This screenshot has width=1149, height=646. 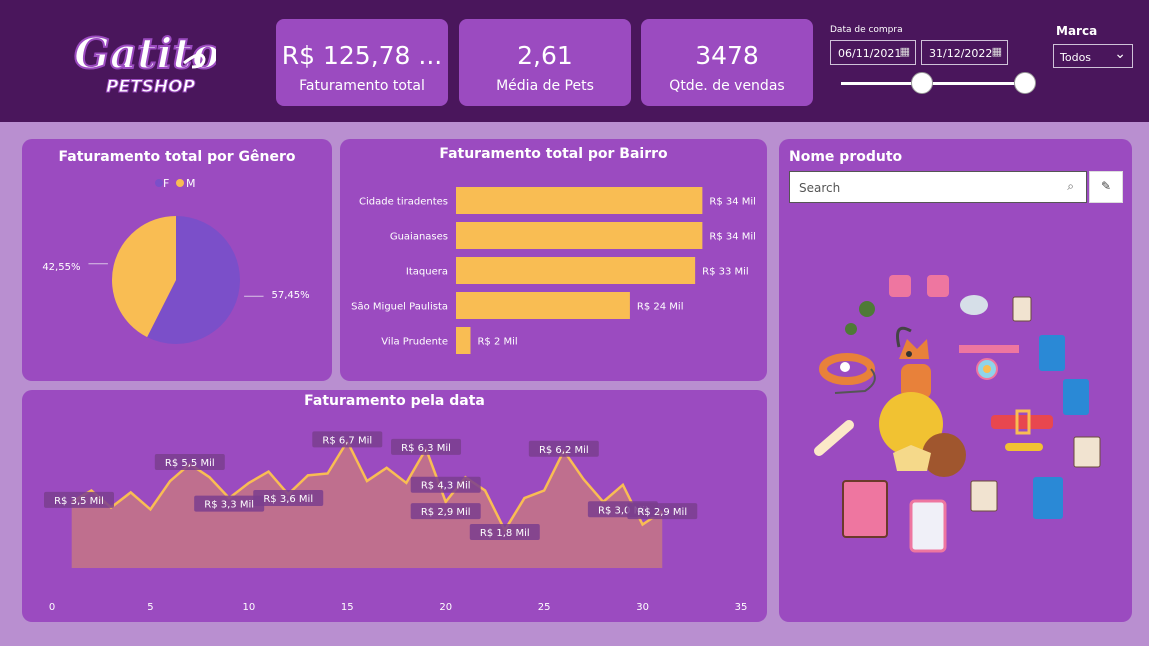 What do you see at coordinates (191, 183) in the screenshot?
I see `legend-label-m: M` at bounding box center [191, 183].